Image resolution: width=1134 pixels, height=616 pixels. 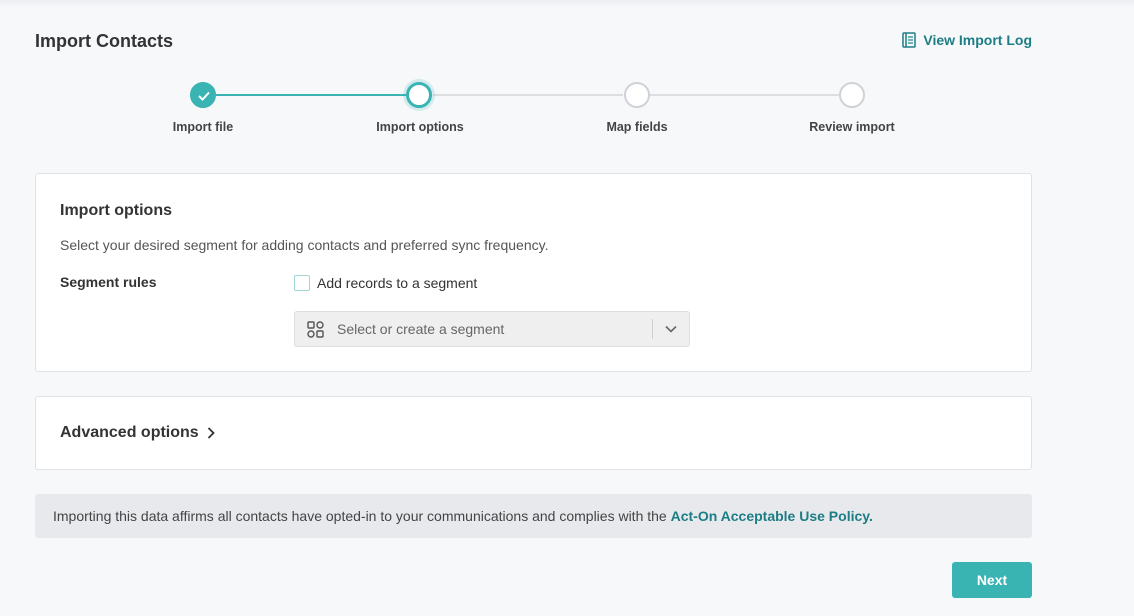 I want to click on page-title: Import Contacts, so click(x=104, y=41).